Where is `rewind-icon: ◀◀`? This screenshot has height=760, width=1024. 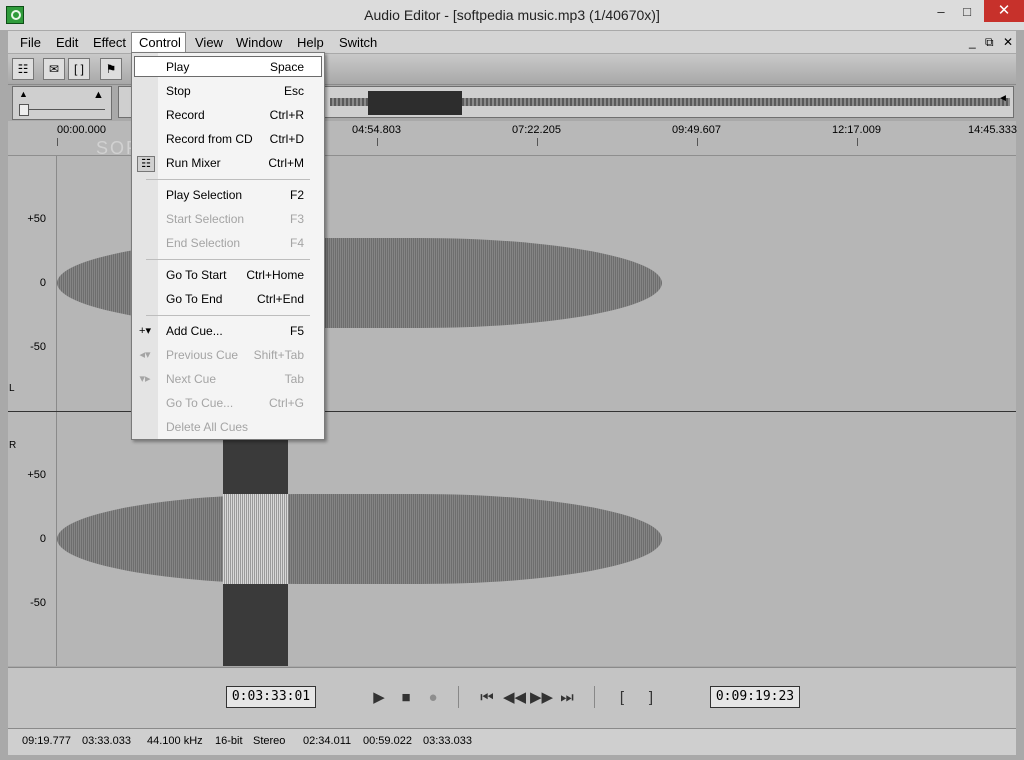 rewind-icon: ◀◀ is located at coordinates (514, 698).